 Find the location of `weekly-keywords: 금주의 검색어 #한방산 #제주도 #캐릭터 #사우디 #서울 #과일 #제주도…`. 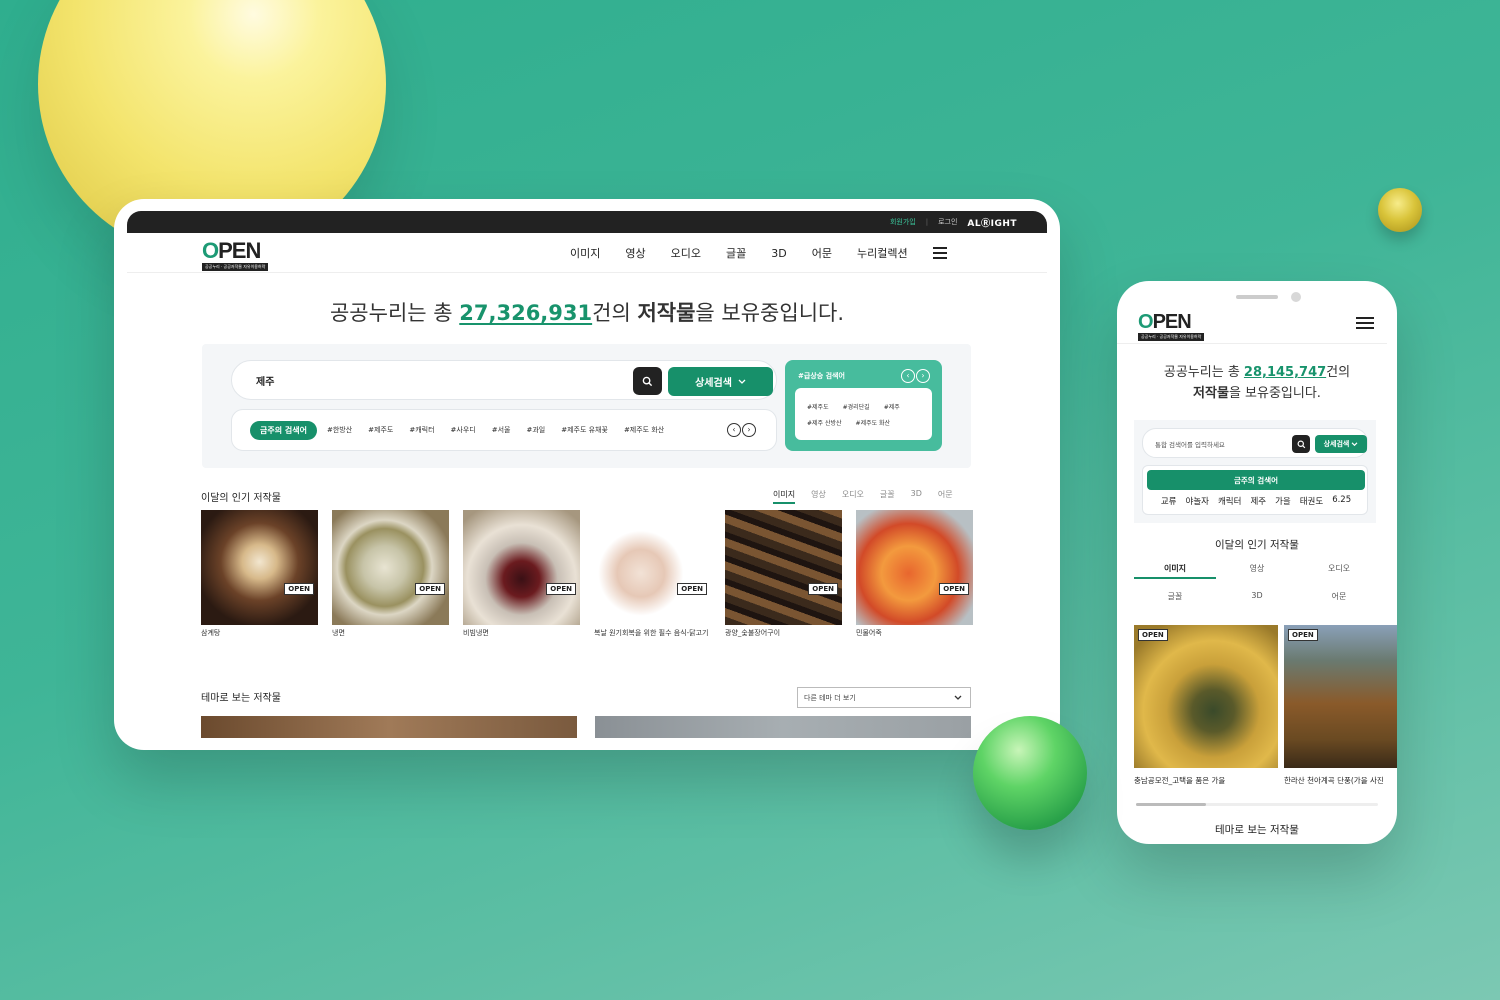

weekly-keywords: 금주의 검색어 #한방산 #제주도 #캐릭터 #사우디 #서울 #과일 #제주도… is located at coordinates (504, 430).